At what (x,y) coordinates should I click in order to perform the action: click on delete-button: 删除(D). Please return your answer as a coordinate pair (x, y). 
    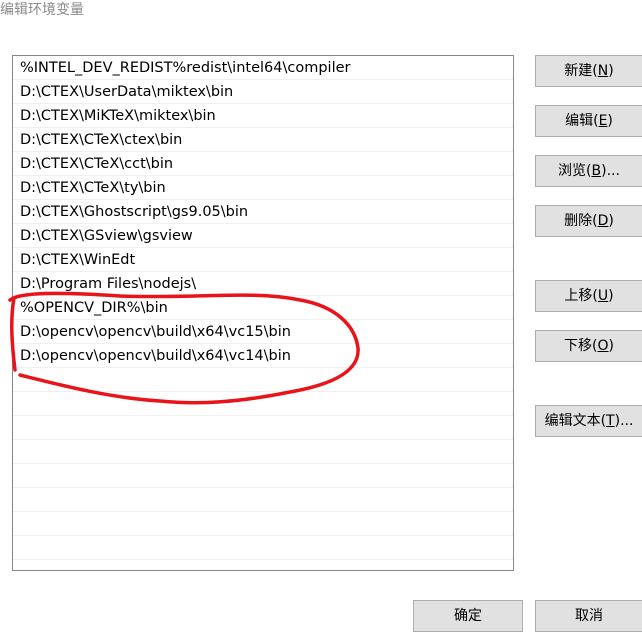
    Looking at the image, I should click on (588, 221).